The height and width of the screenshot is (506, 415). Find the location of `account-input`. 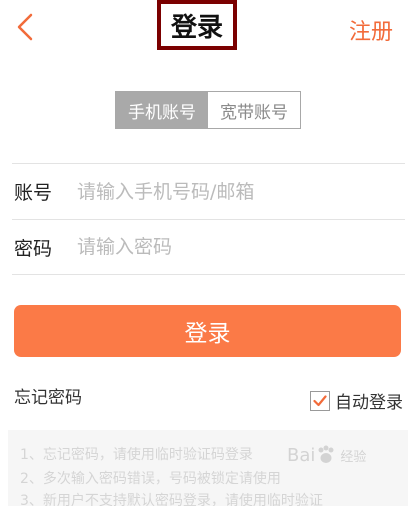

account-input is located at coordinates (241, 191).